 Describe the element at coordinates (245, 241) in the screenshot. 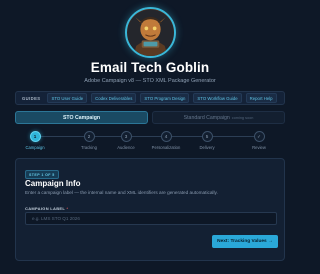

I see `next-tracking-values-button: Next: Tracking Values →` at that location.